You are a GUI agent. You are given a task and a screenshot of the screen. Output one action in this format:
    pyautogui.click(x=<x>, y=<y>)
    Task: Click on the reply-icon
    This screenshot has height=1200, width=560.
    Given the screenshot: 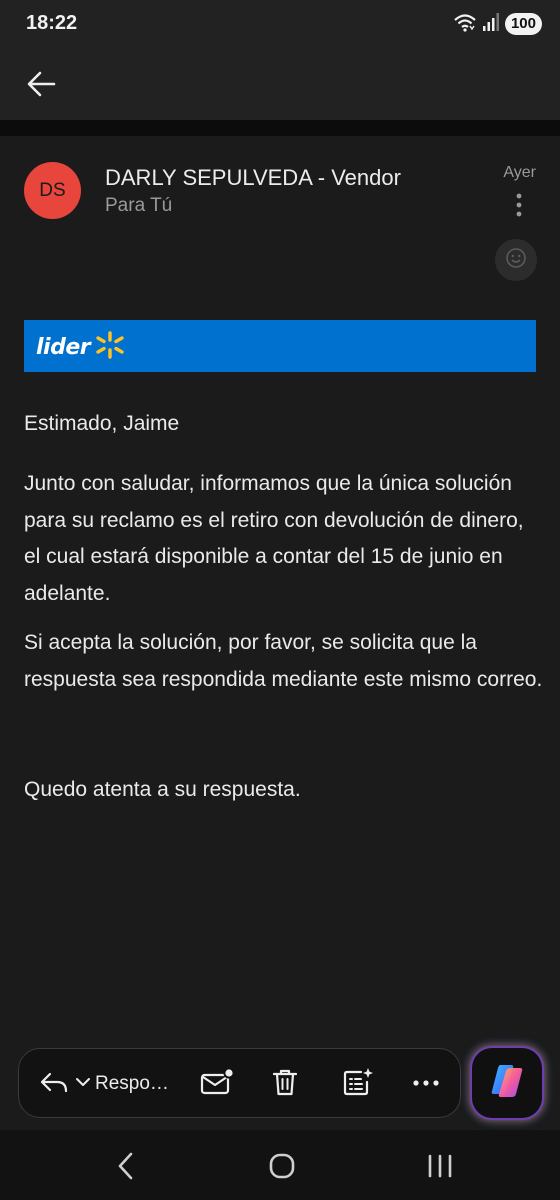 What is the action you would take?
    pyautogui.click(x=54, y=1084)
    